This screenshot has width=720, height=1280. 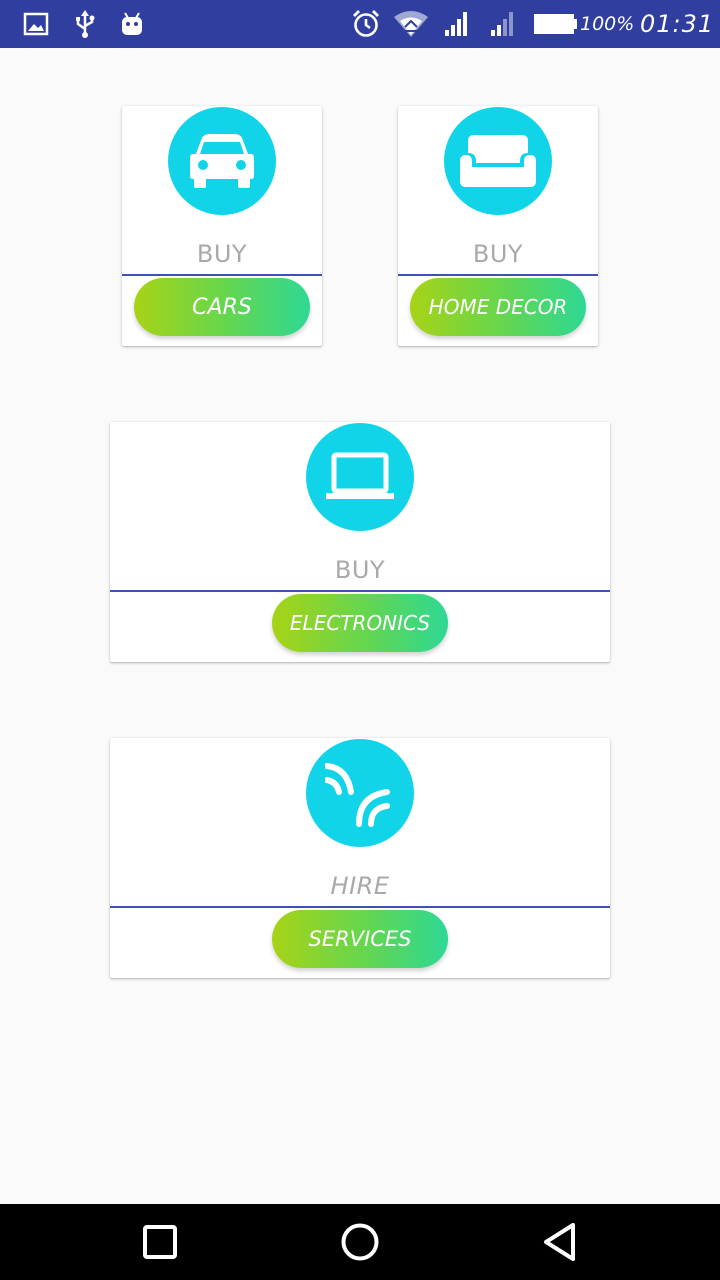 What do you see at coordinates (555, 24) in the screenshot?
I see `battery-icon` at bounding box center [555, 24].